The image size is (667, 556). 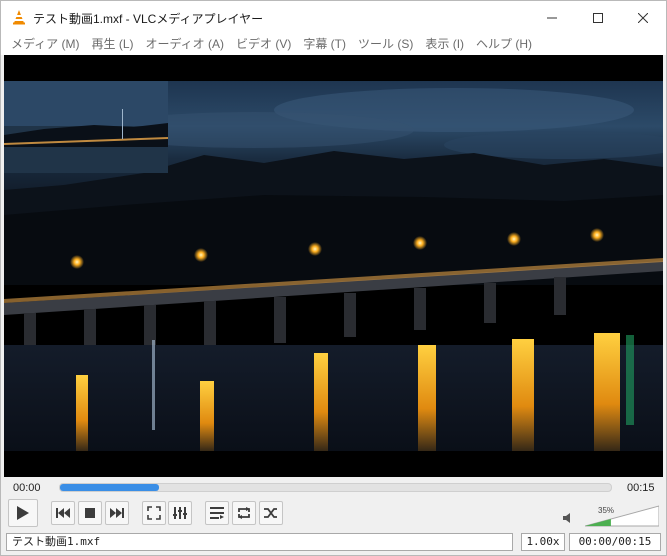 What do you see at coordinates (148, 19) in the screenshot?
I see `window-title: テスト動画1.mxf - VLCメディアプレイヤー` at bounding box center [148, 19].